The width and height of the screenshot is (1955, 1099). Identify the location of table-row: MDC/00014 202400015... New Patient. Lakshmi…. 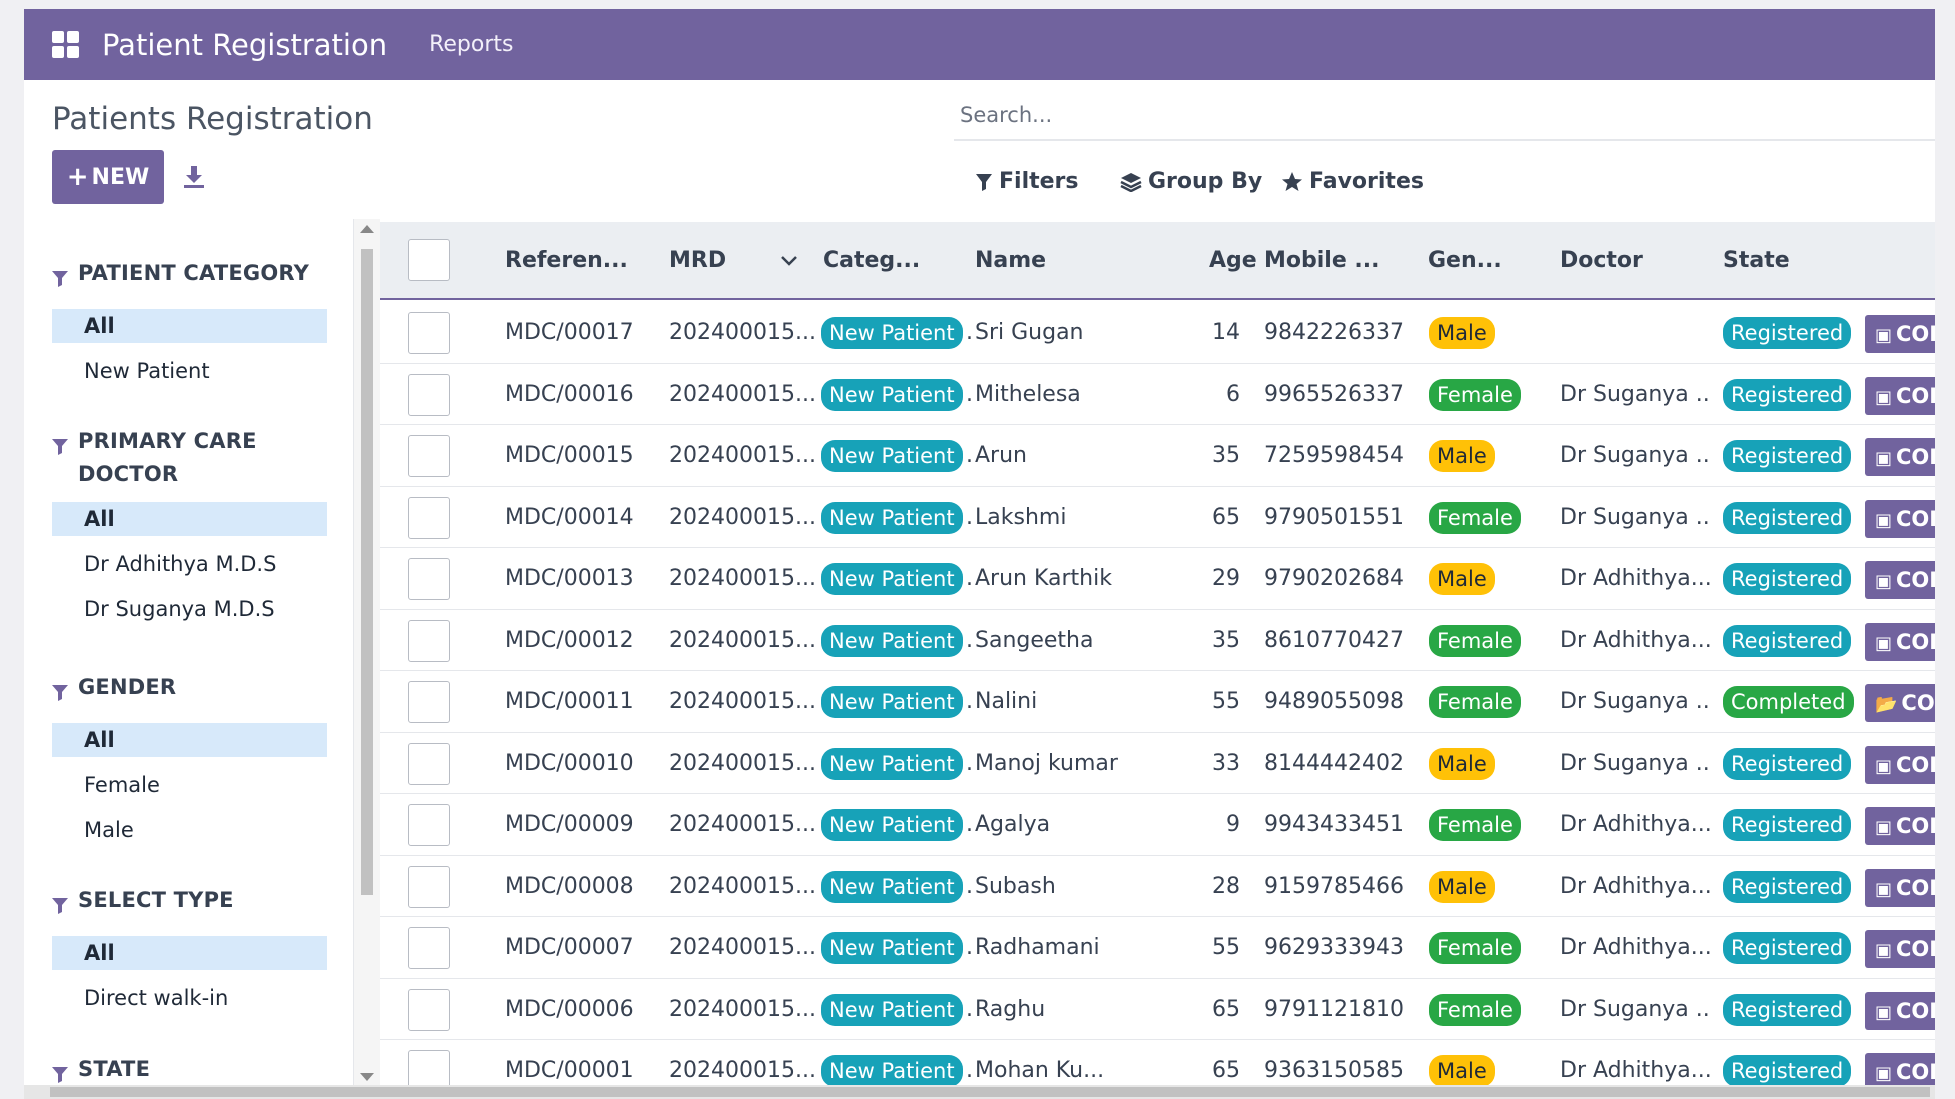
(1157, 517).